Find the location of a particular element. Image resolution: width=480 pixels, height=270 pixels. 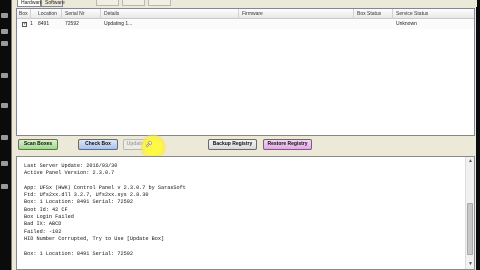

check-box-button: Check Box is located at coordinates (98, 144).